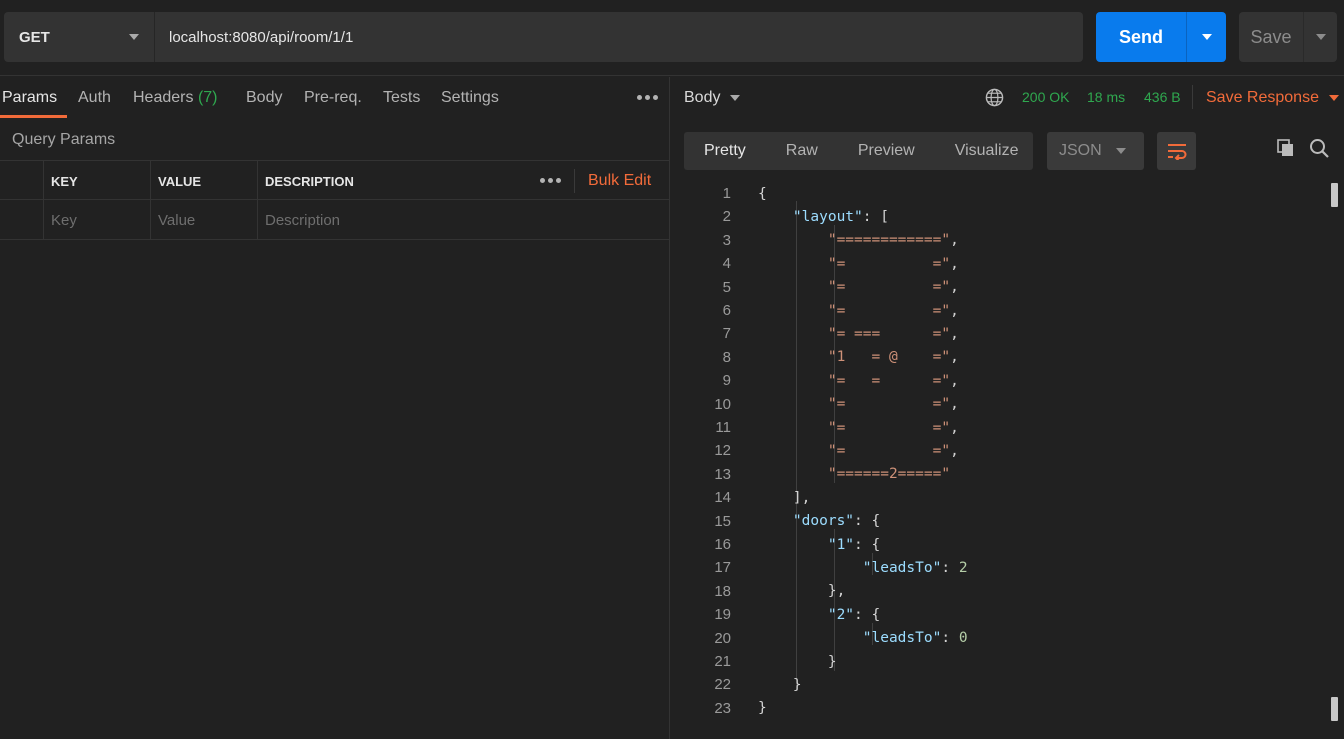 Image resolution: width=1344 pixels, height=739 pixels. What do you see at coordinates (893, 240) in the screenshot?
I see `code-text: "============",` at bounding box center [893, 240].